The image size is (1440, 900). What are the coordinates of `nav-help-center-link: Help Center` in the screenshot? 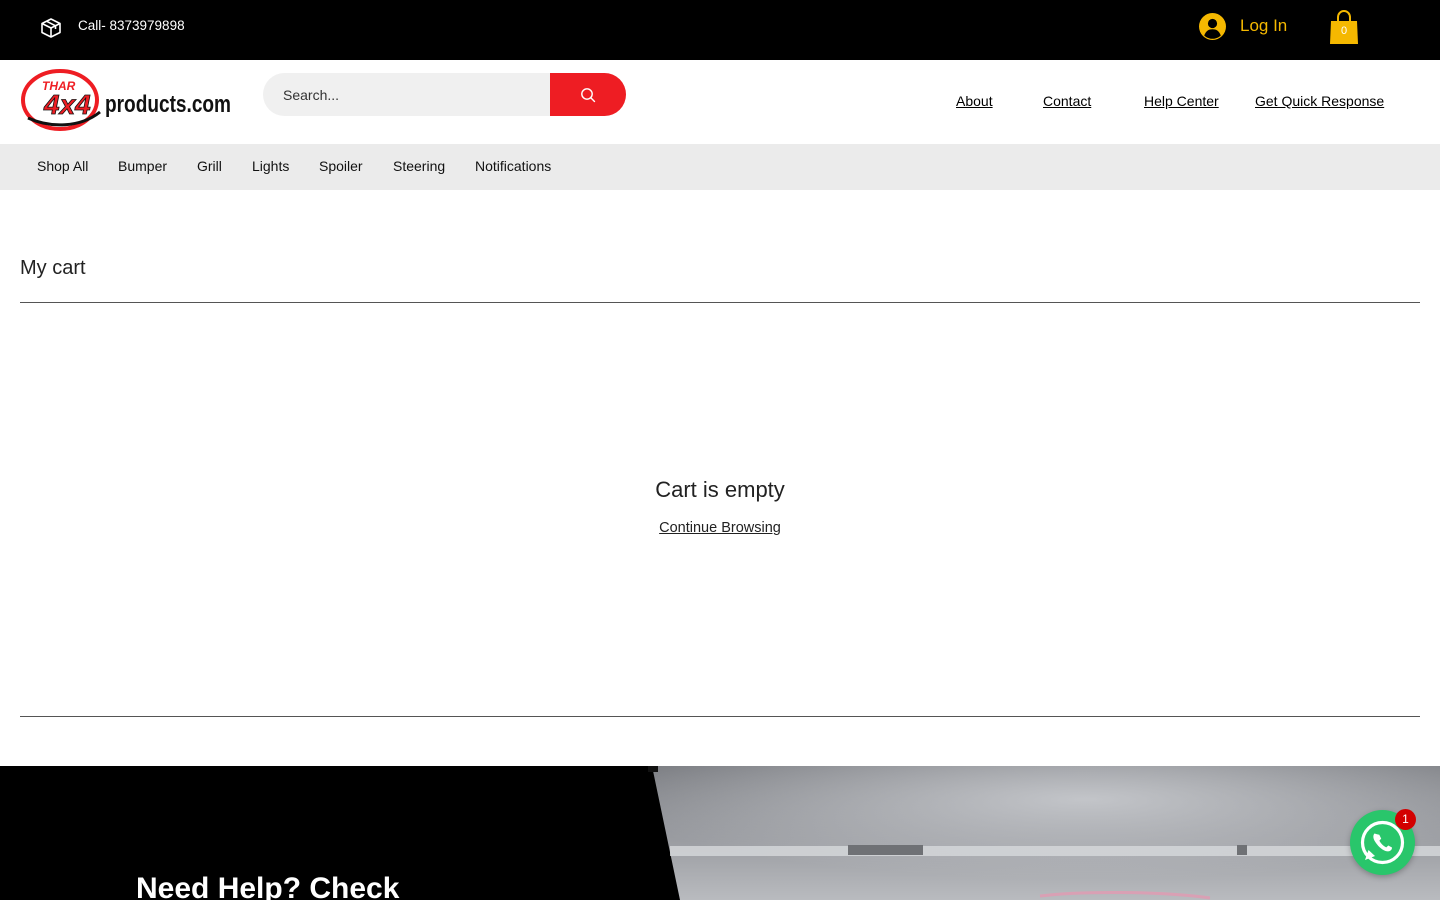 It's located at (1181, 101).